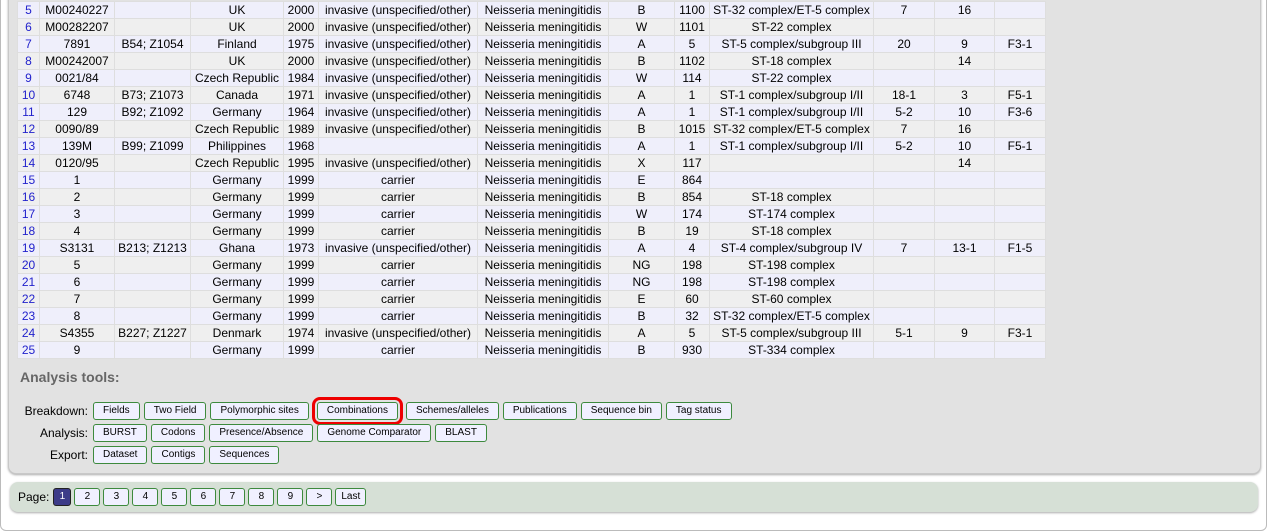  I want to click on row-id: 12, so click(28, 129).